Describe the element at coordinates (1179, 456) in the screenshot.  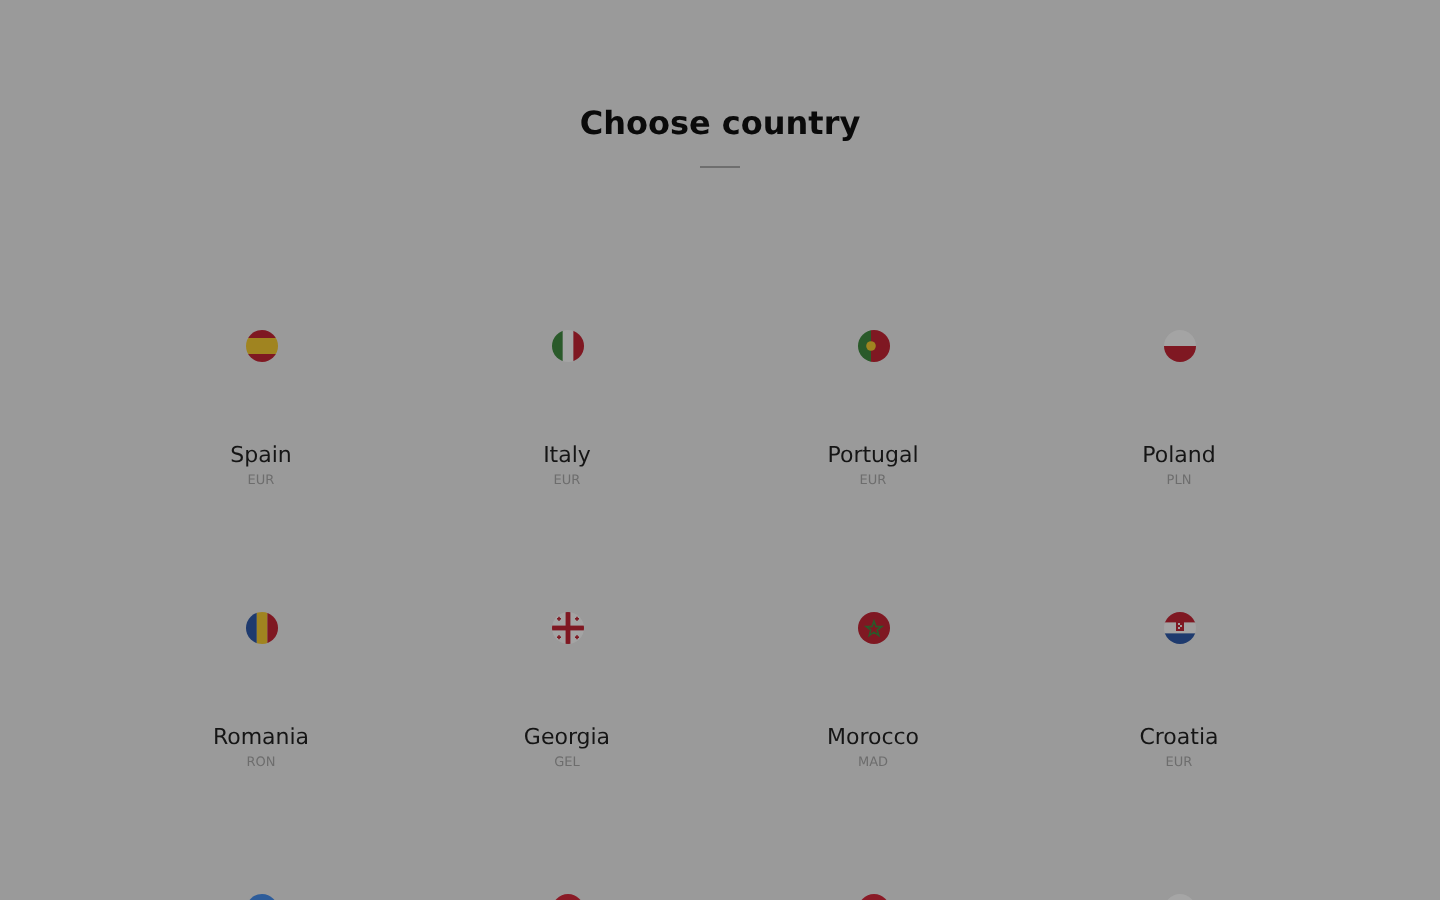
I see `country-name: Poland` at that location.